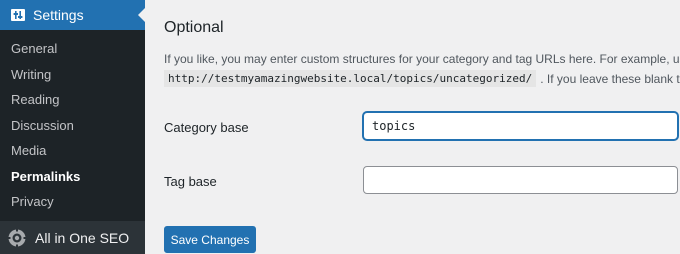 The image size is (680, 254). I want to click on submenu-item-permalinks: Permalinks, so click(72, 177).